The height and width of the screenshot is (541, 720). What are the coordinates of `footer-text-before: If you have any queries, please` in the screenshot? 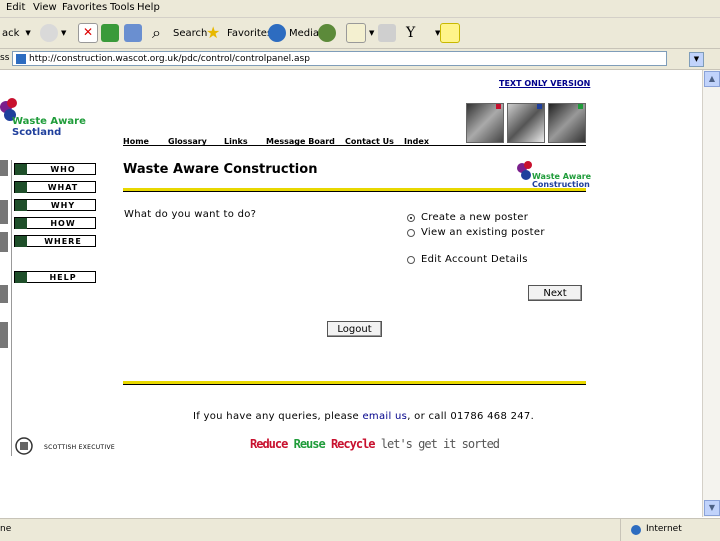 It's located at (278, 416).